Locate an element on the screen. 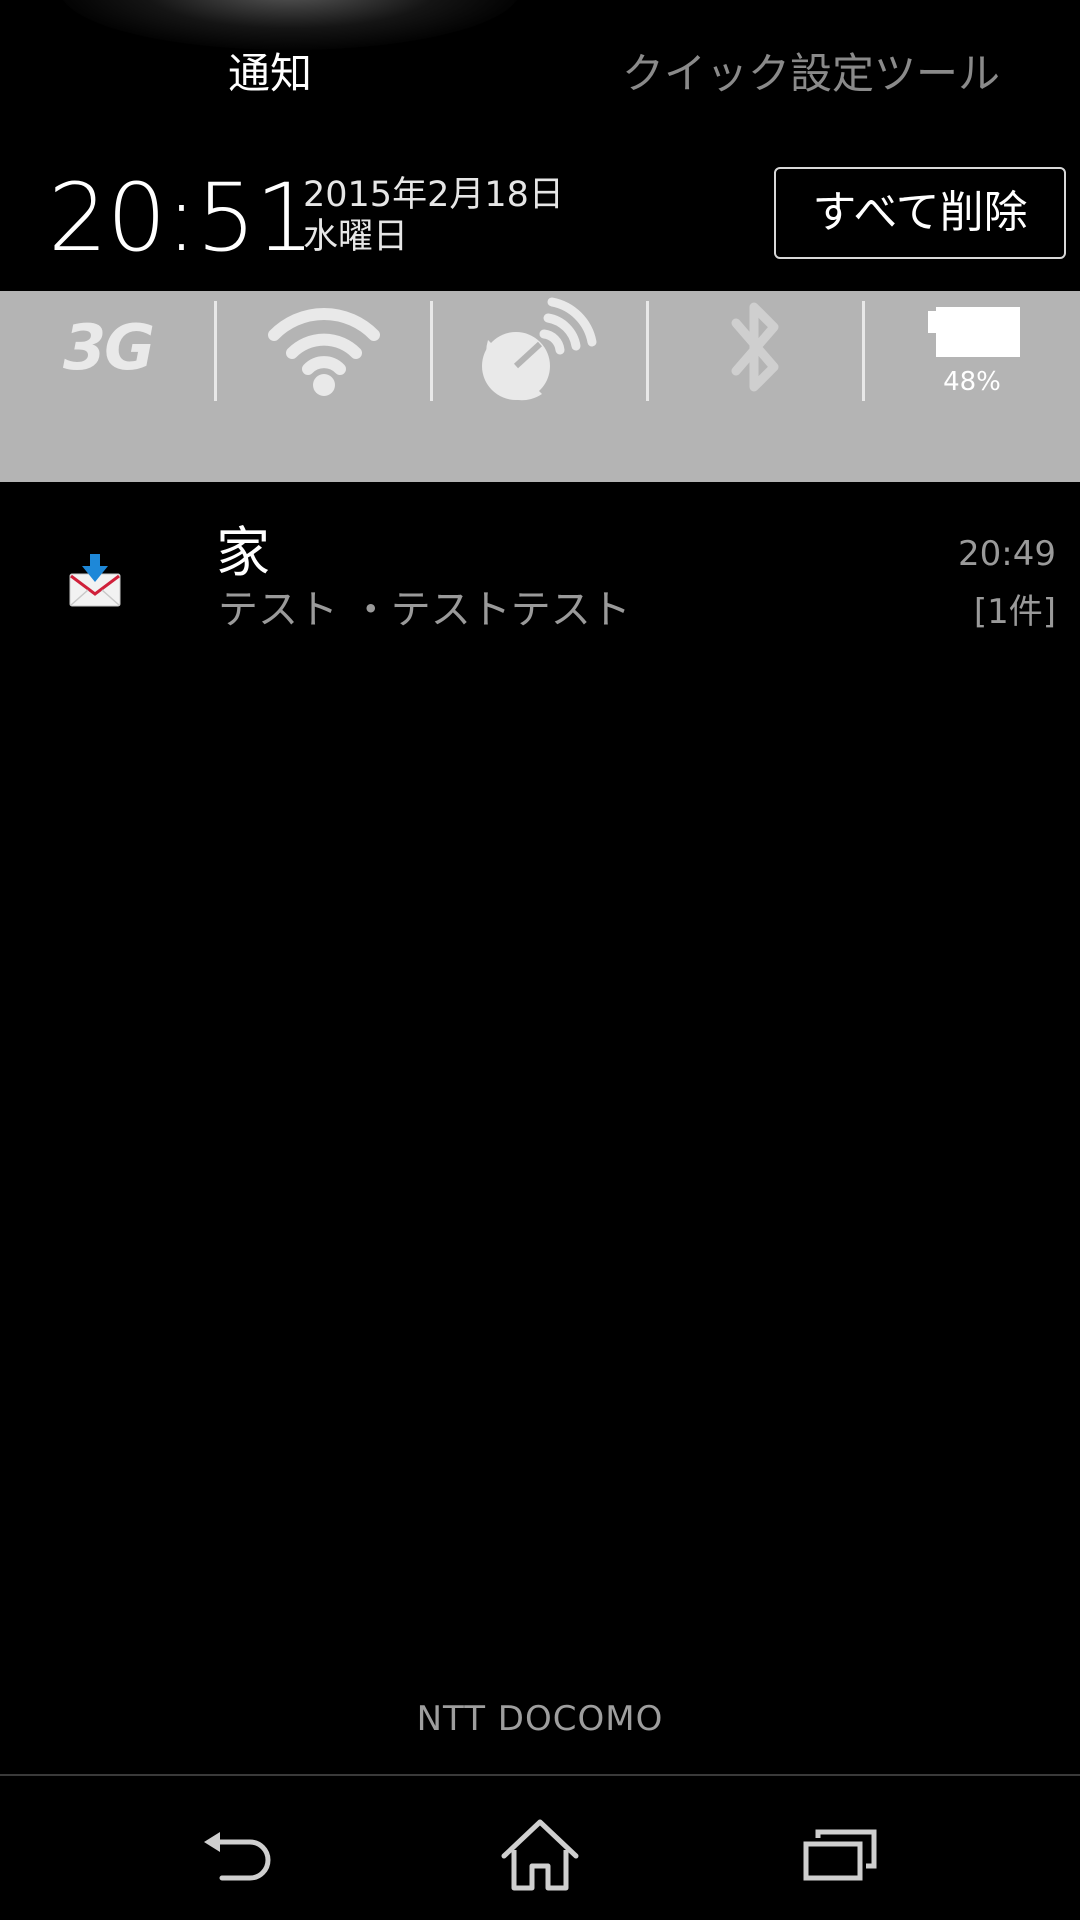 The height and width of the screenshot is (1920, 1080). clock-header: 20:51 2015年2月18日 水曜日 すべて削除 is located at coordinates (540, 215).